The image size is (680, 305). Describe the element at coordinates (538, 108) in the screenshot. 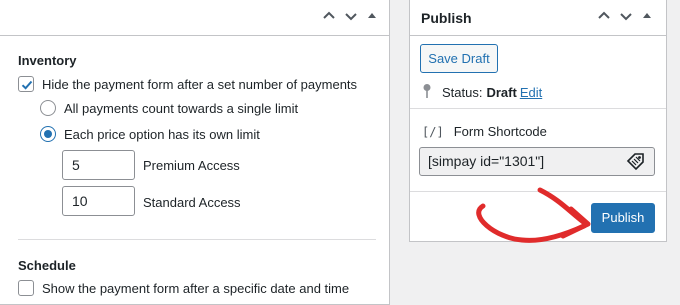

I see `publish-divider` at that location.